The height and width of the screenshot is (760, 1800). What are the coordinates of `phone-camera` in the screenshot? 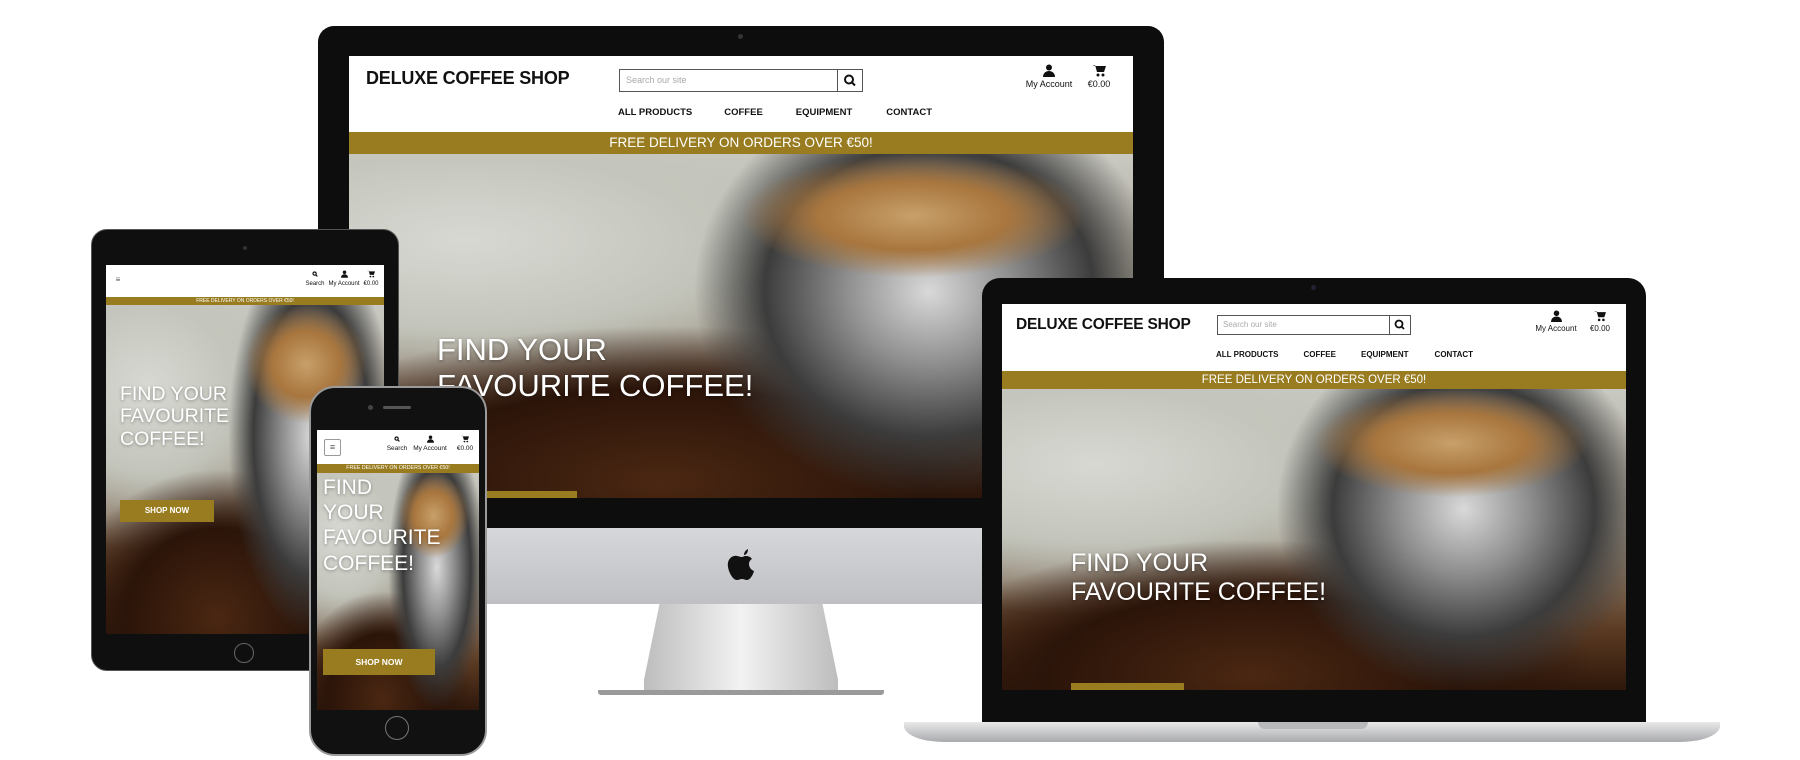 It's located at (370, 407).